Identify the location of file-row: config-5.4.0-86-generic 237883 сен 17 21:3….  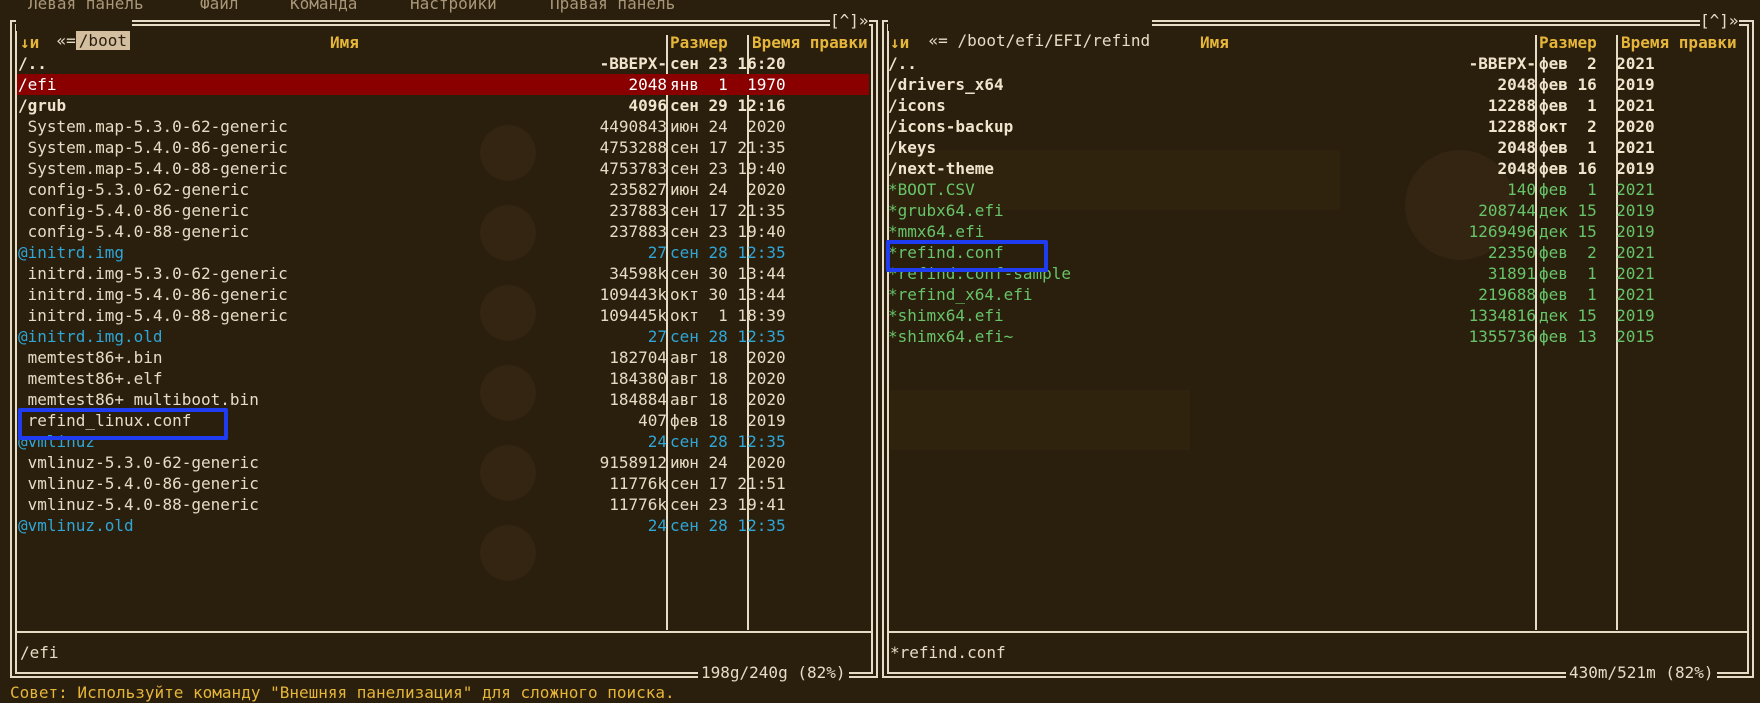
(443, 210).